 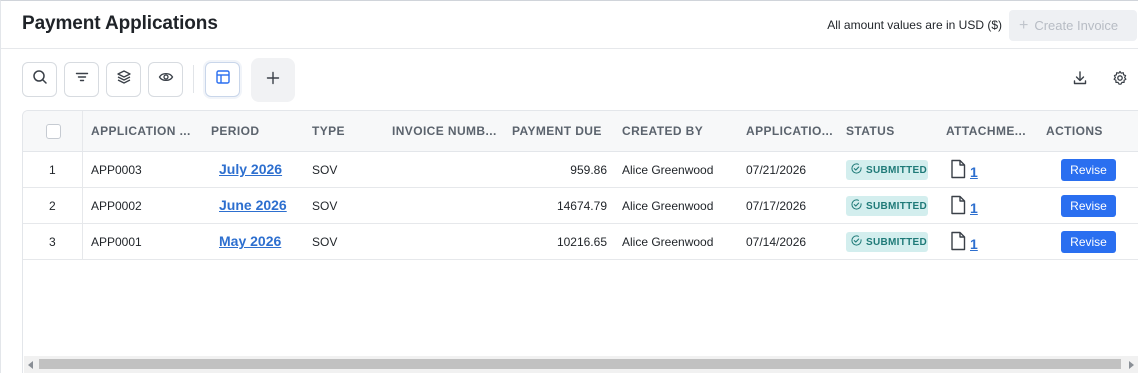 I want to click on table-view-icon, so click(x=223, y=79).